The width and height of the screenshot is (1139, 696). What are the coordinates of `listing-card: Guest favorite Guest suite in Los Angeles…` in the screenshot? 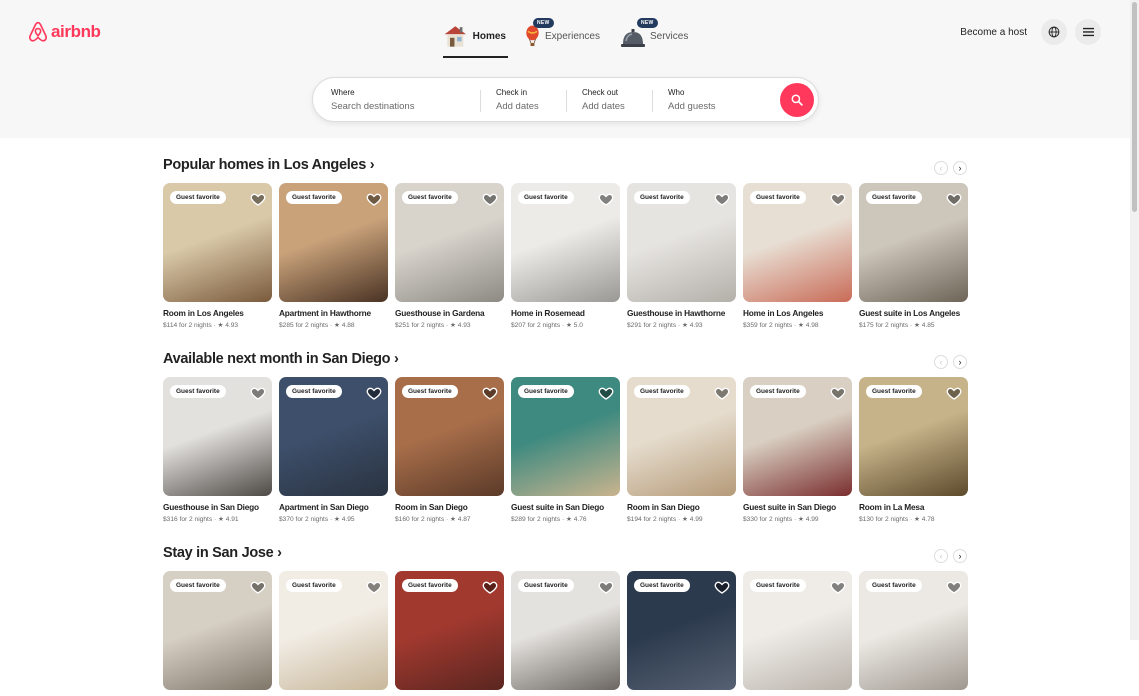 It's located at (913, 256).